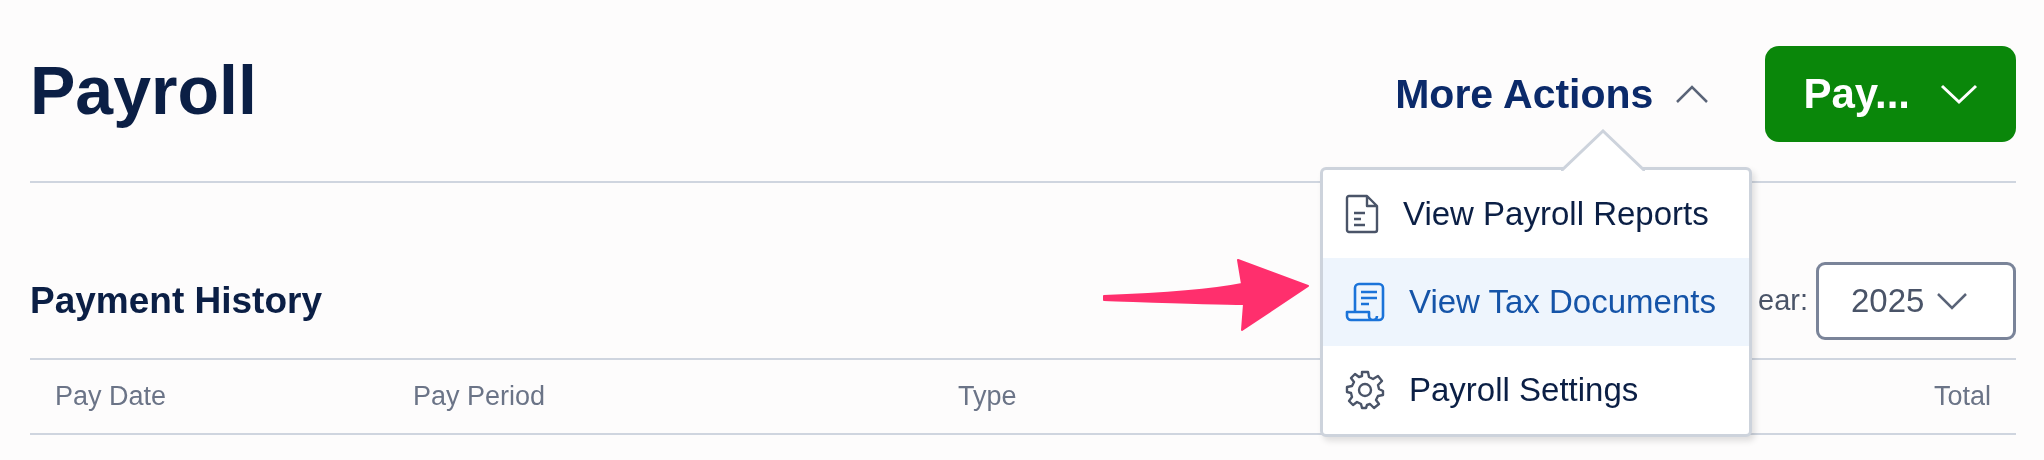 This screenshot has width=2044, height=460. Describe the element at coordinates (1552, 94) in the screenshot. I see `more-actions-button: More Actions` at that location.